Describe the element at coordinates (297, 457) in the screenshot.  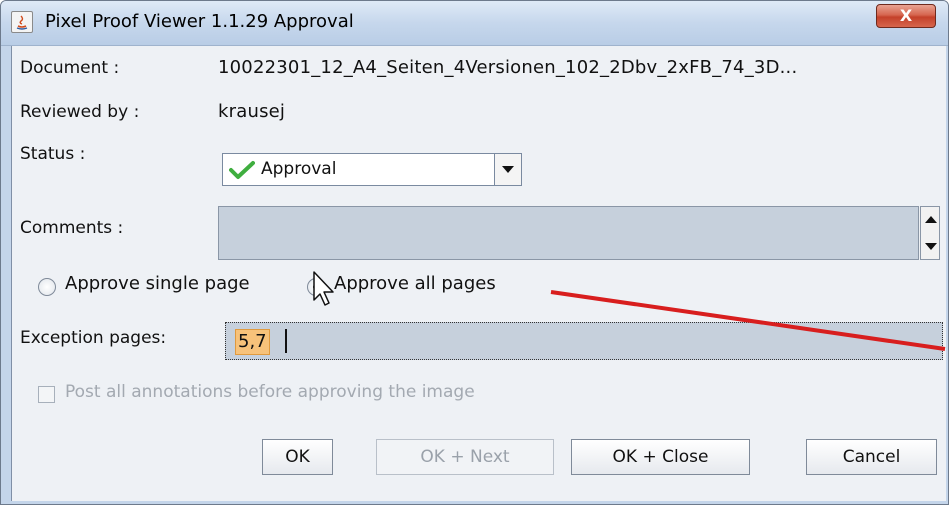
I see `ok-button: OK` at that location.